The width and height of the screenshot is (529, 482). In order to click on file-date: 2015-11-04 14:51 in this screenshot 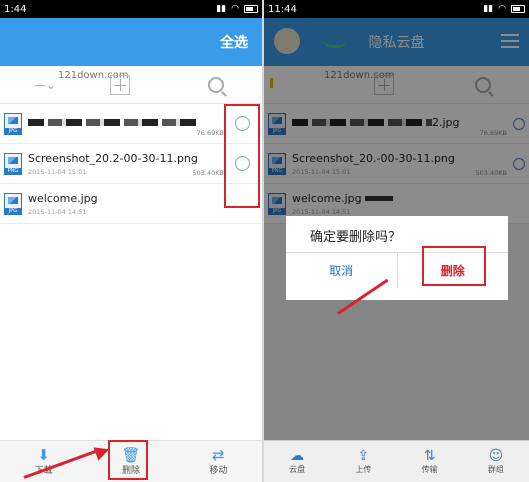, I will do `click(57, 211)`.